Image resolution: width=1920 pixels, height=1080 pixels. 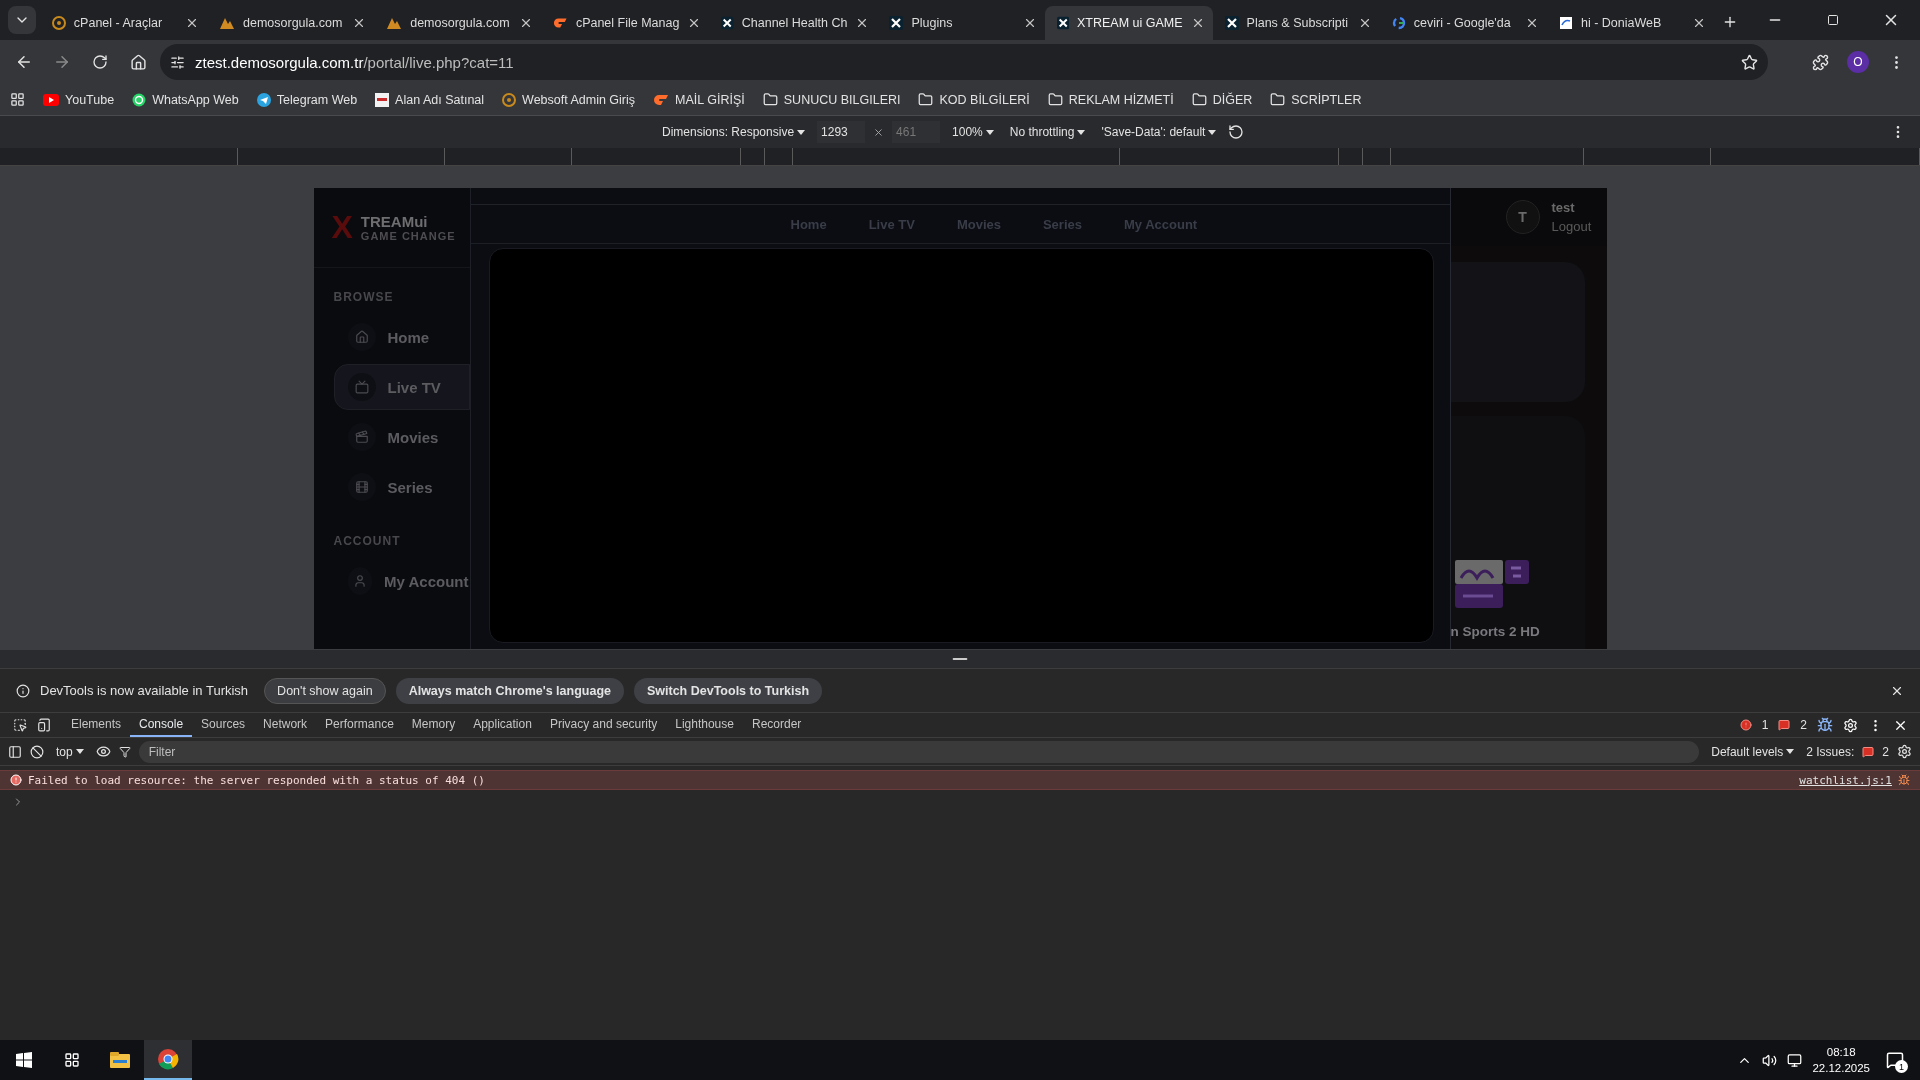 What do you see at coordinates (361, 337) in the screenshot?
I see `house-icon` at bounding box center [361, 337].